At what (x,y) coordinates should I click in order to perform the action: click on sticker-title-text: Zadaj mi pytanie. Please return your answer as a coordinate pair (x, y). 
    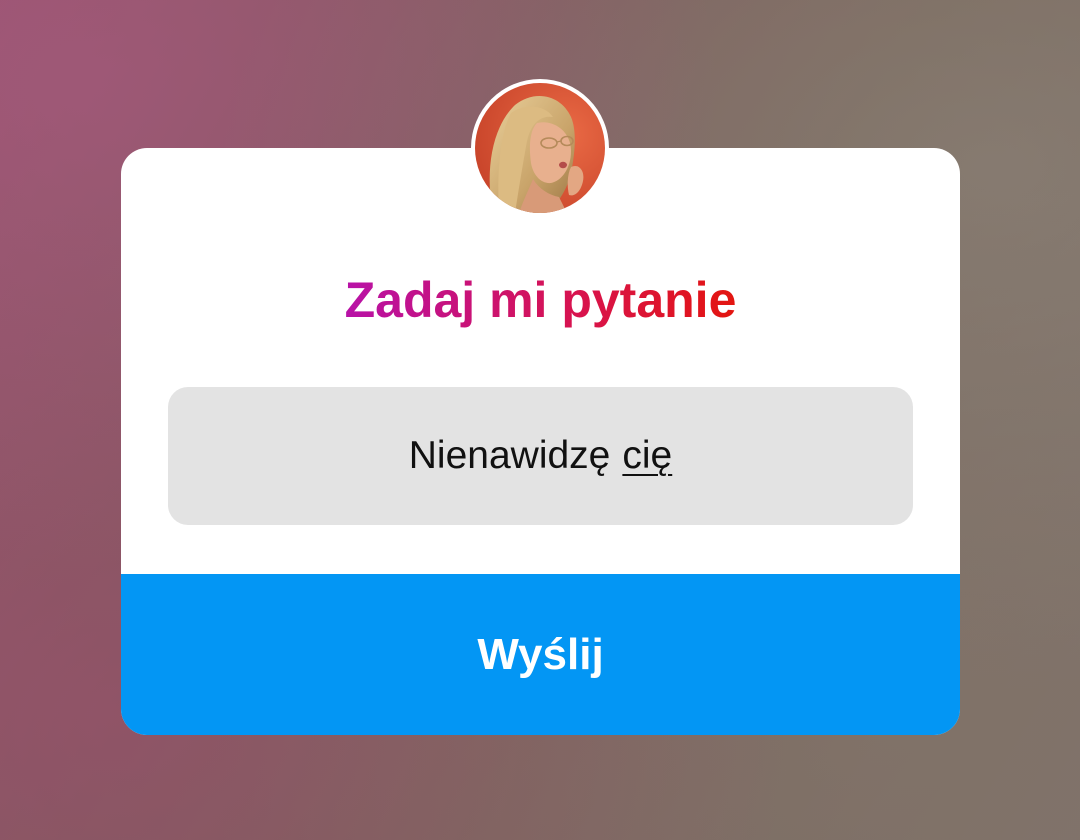
    Looking at the image, I should click on (540, 300).